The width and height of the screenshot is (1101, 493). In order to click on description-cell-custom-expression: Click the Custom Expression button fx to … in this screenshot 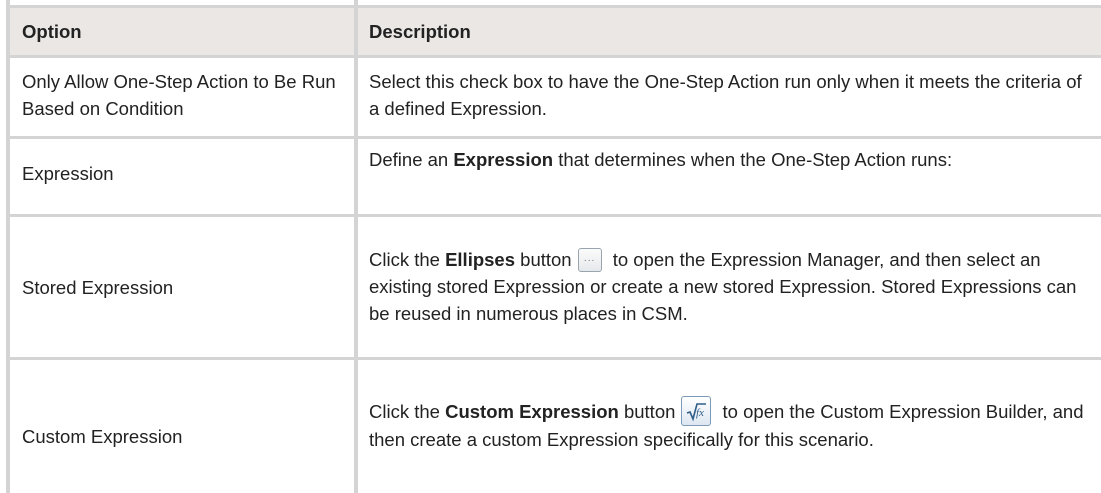, I will do `click(729, 424)`.